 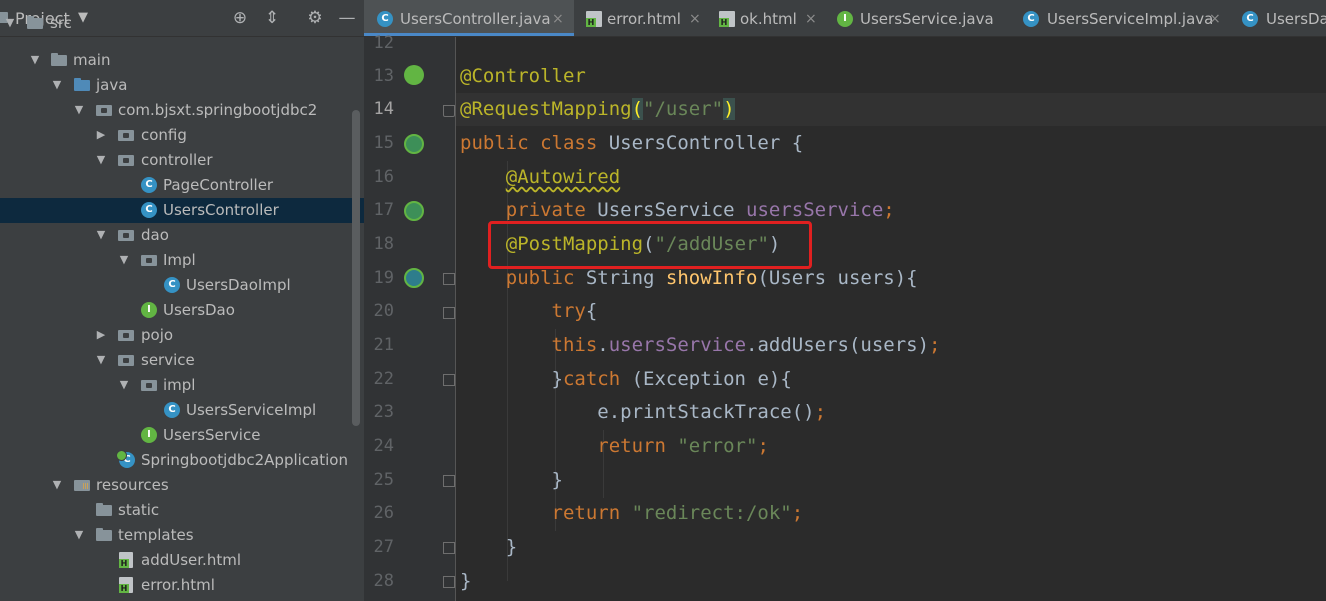 What do you see at coordinates (631, 143) in the screenshot?
I see `code-line-15: public class UsersController {` at bounding box center [631, 143].